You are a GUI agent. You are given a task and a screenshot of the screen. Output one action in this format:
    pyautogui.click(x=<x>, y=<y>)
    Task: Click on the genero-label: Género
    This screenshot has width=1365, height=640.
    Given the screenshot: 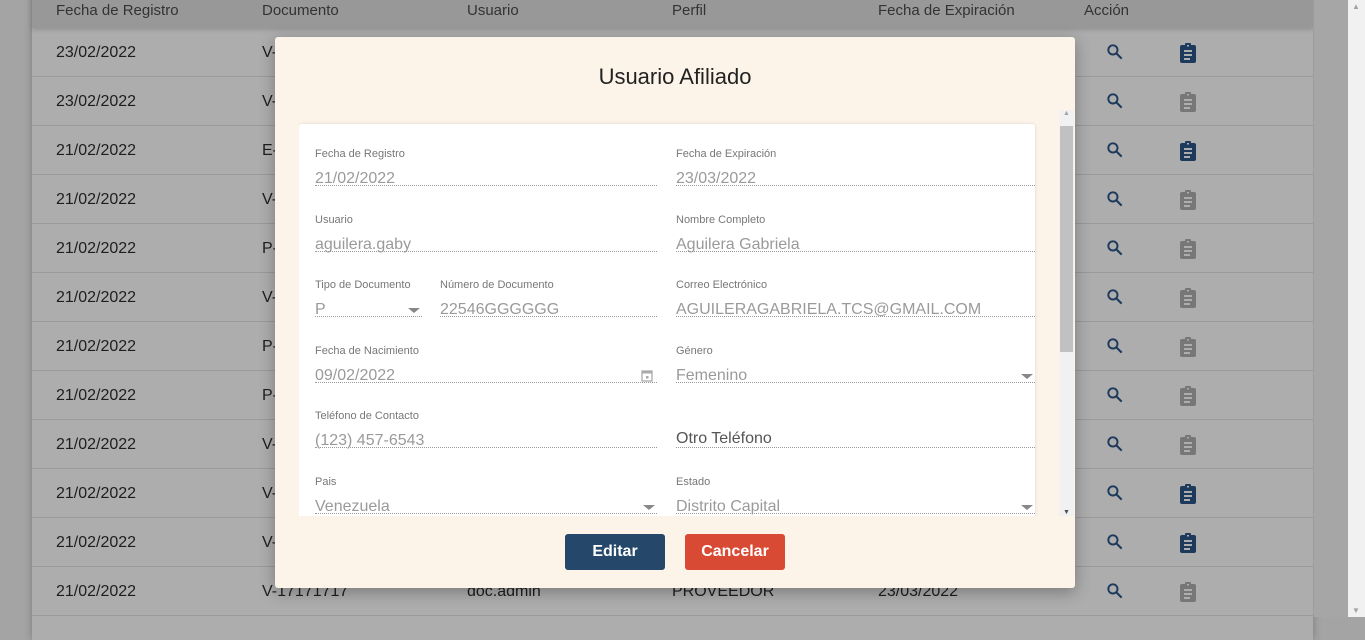 What is the action you would take?
    pyautogui.click(x=694, y=350)
    